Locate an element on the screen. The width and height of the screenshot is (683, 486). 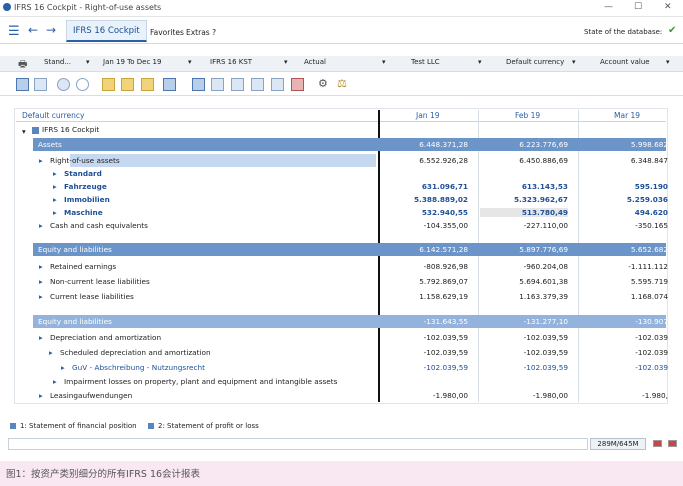
row-label-rou: Right-of-use assets is located at coordinates (85, 160).